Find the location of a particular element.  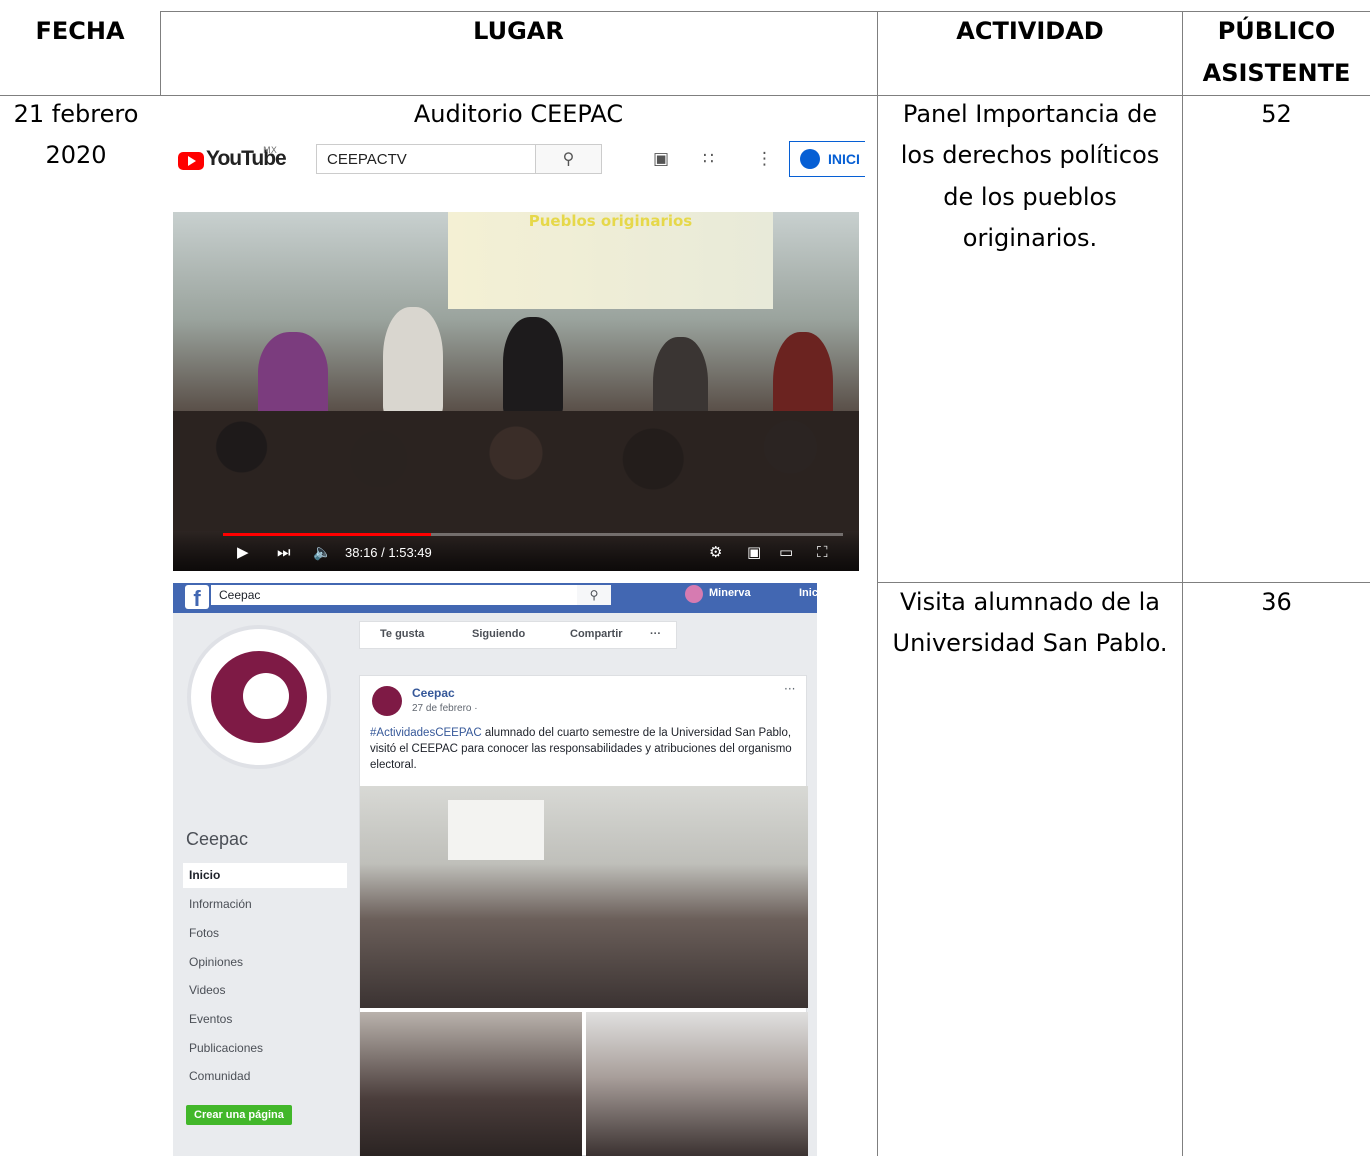

user-profile-link: Minerva is located at coordinates (718, 594).